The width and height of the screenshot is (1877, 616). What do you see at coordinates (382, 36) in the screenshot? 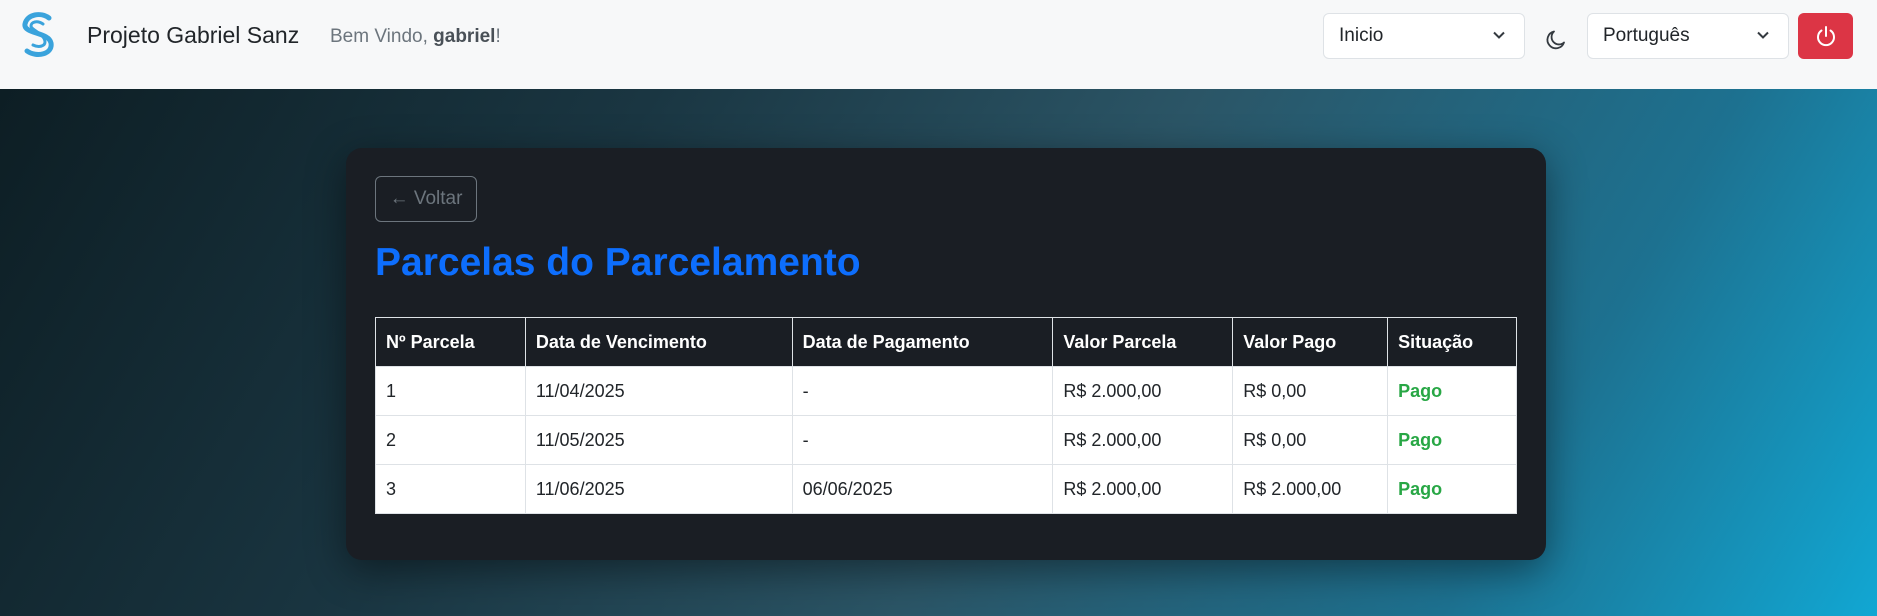
I see `welcome-prefix: Bem Vindo,` at bounding box center [382, 36].